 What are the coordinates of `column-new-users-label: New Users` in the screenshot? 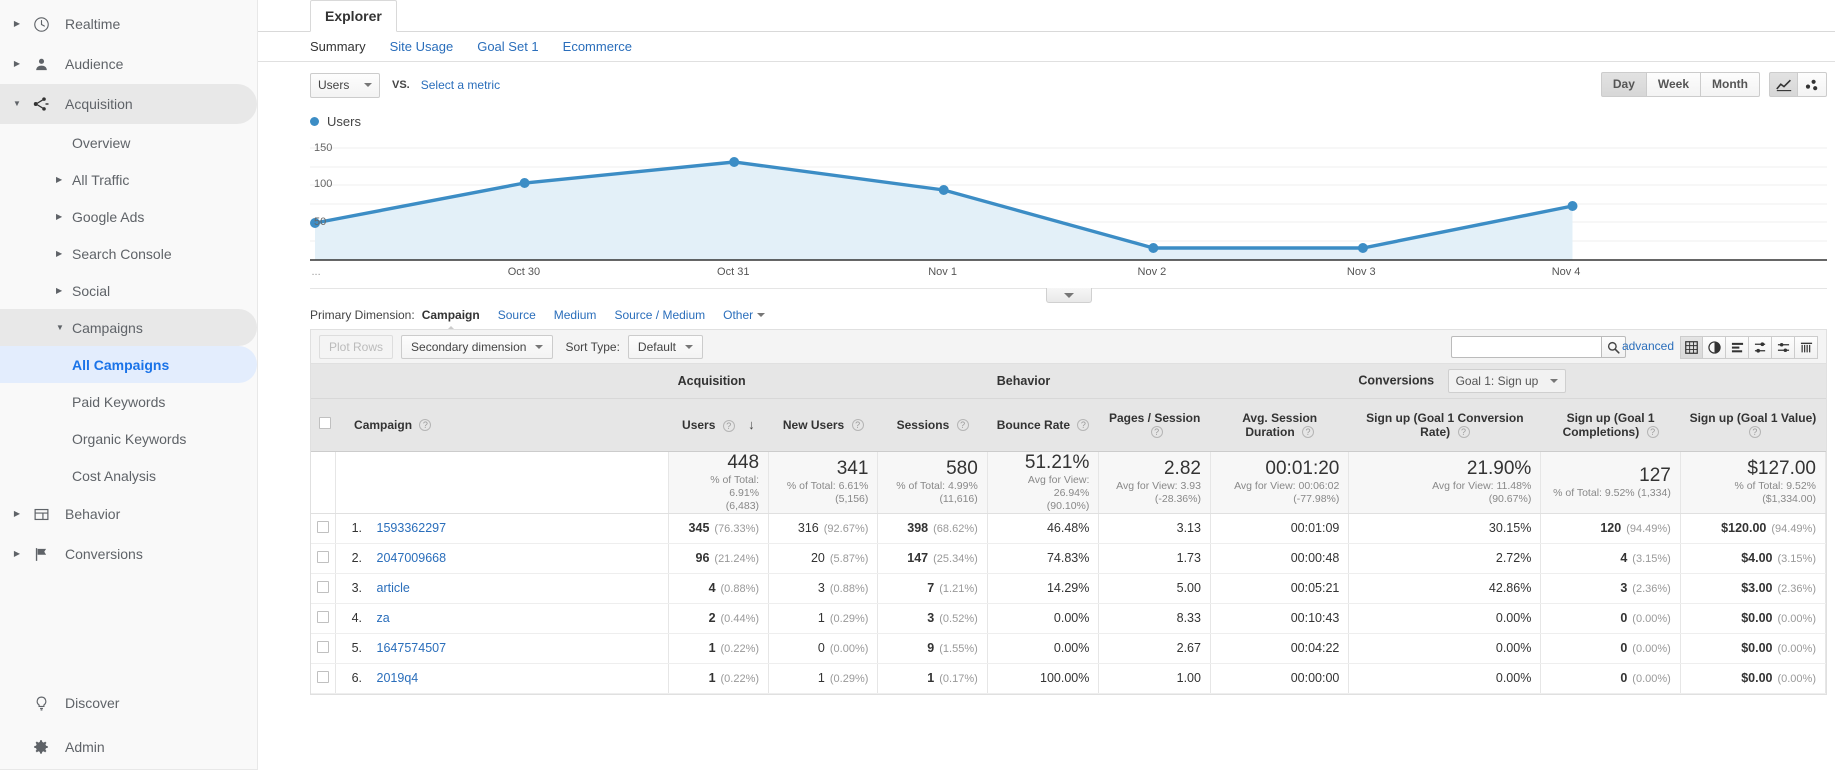 It's located at (813, 424).